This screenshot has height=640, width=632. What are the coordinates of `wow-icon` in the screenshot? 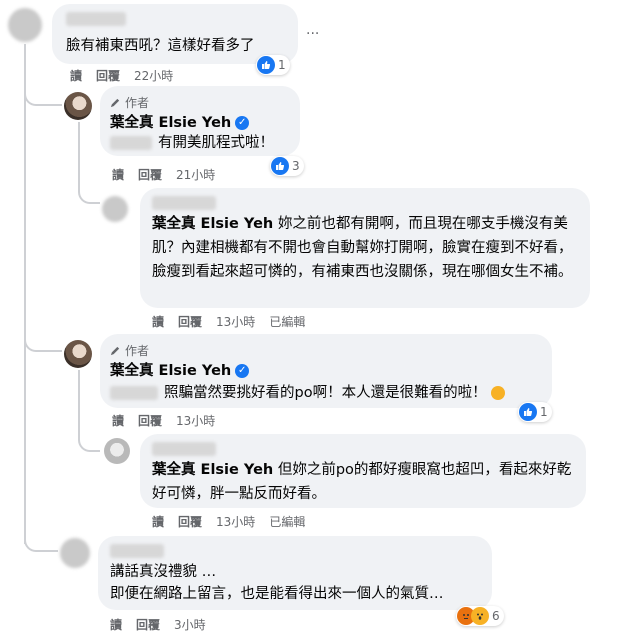 It's located at (480, 616).